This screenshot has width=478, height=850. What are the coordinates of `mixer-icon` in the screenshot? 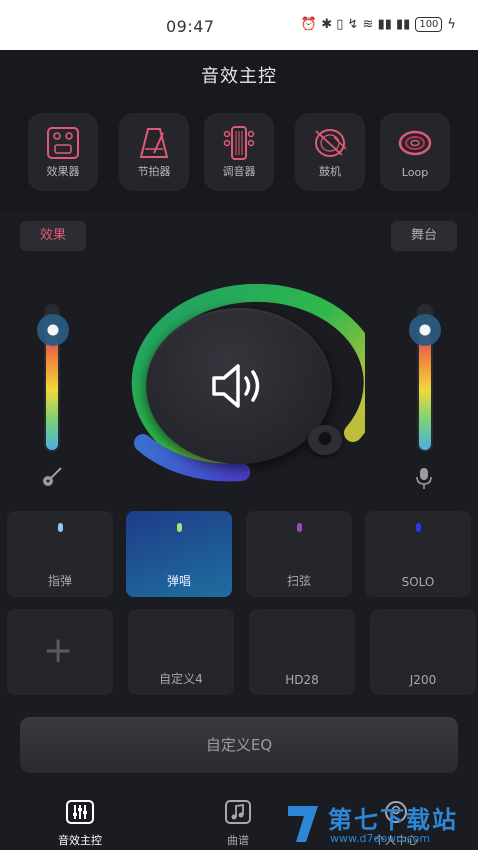 It's located at (80, 812).